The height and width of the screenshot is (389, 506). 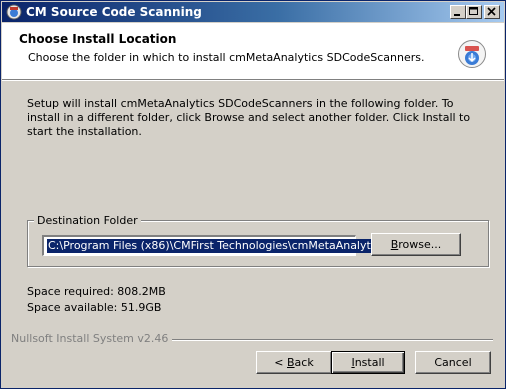 I want to click on close-button, so click(x=492, y=12).